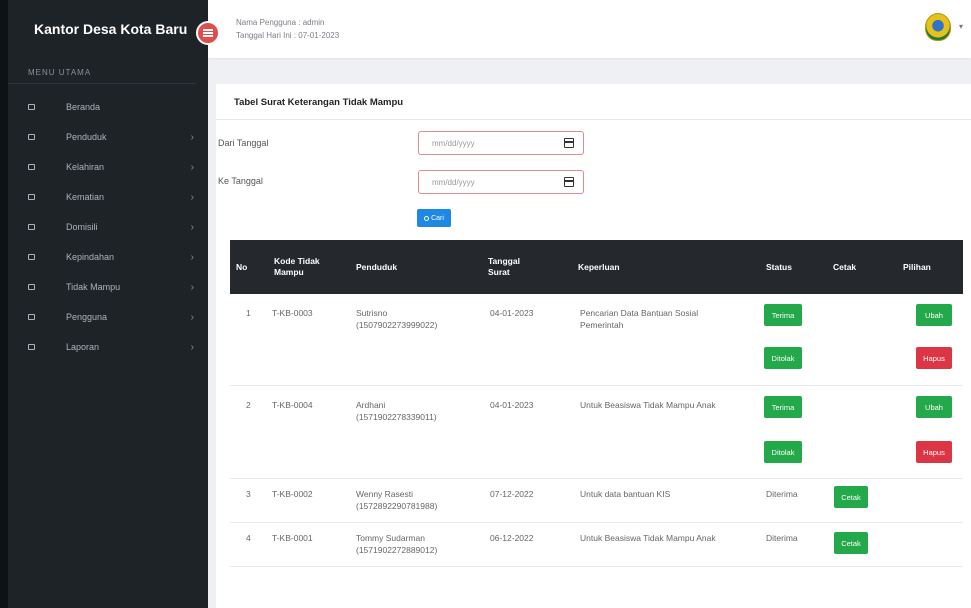 The height and width of the screenshot is (608, 971). I want to click on username-text: Nama Pengguna : admin, so click(280, 22).